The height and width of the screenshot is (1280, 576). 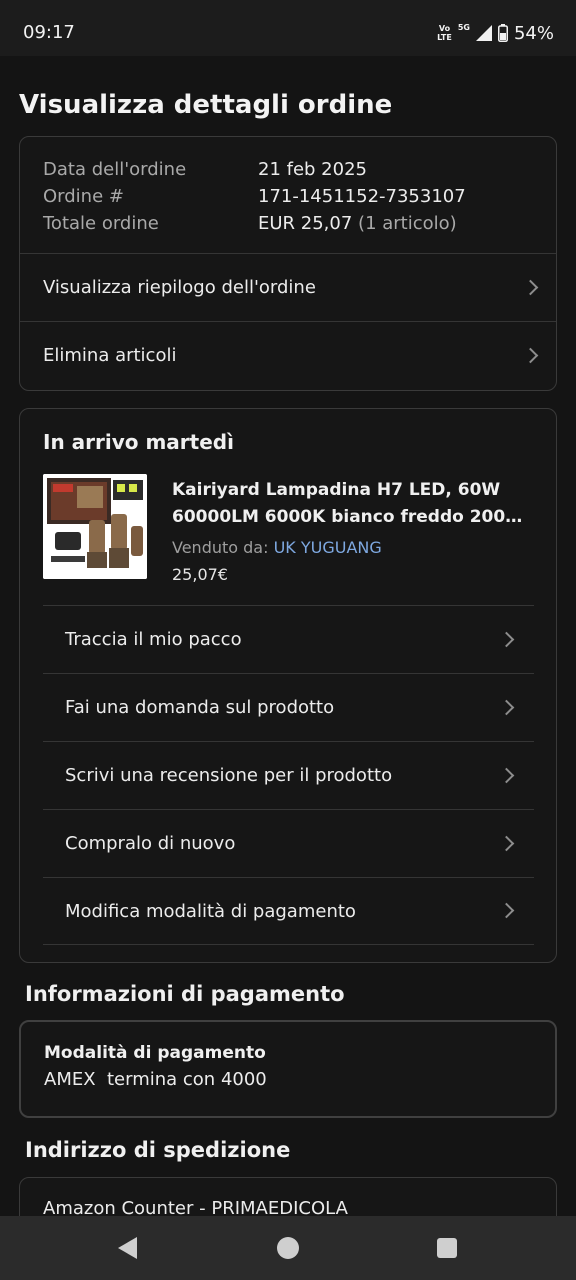 What do you see at coordinates (179, 287) in the screenshot?
I see `view-order-summary-label: Visualizza riepilogo dell'ordine` at bounding box center [179, 287].